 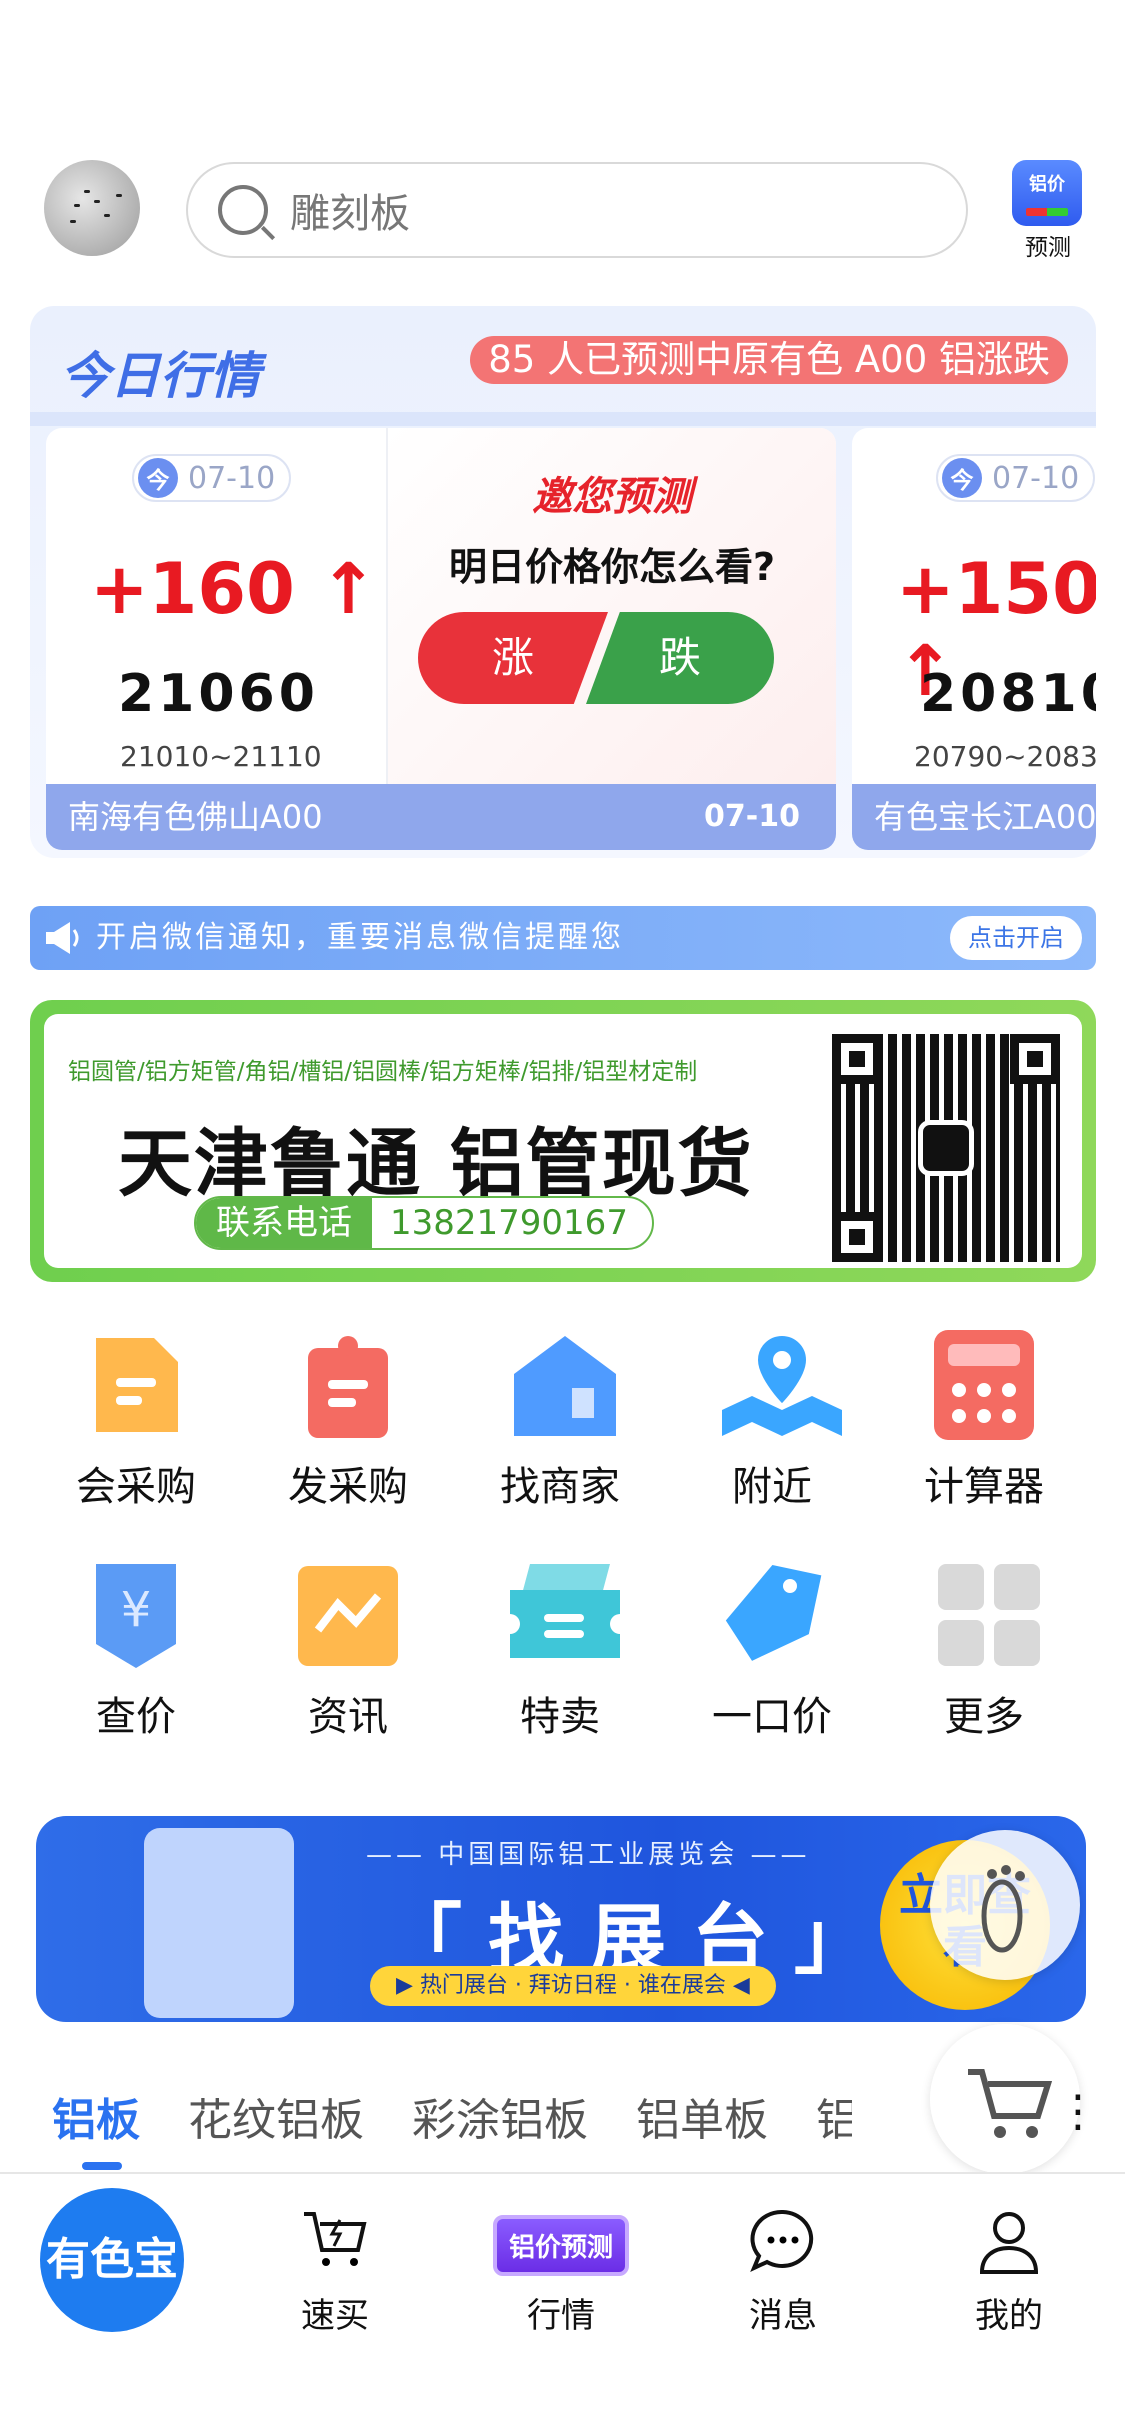 What do you see at coordinates (221, 756) in the screenshot?
I see `price-range: 21010~21110` at bounding box center [221, 756].